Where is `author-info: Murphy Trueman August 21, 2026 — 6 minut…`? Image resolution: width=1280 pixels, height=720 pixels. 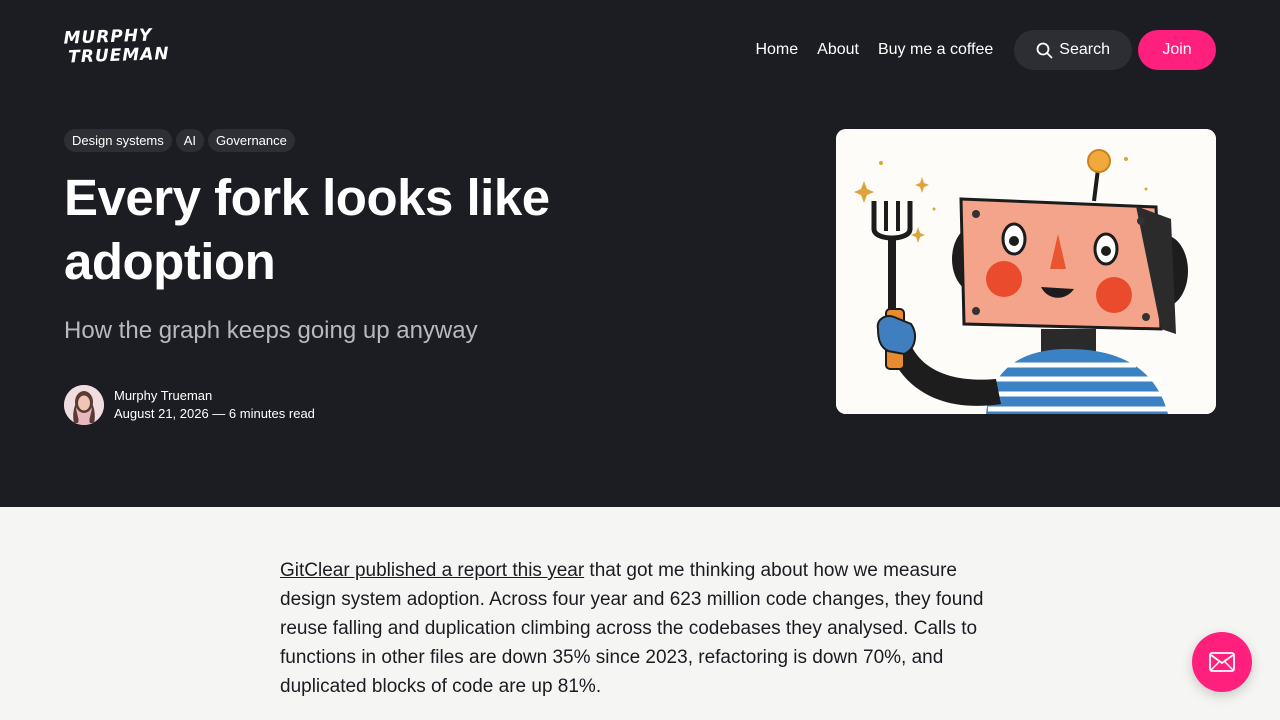
author-info: Murphy Trueman August 21, 2026 — 6 minut… is located at coordinates (214, 405).